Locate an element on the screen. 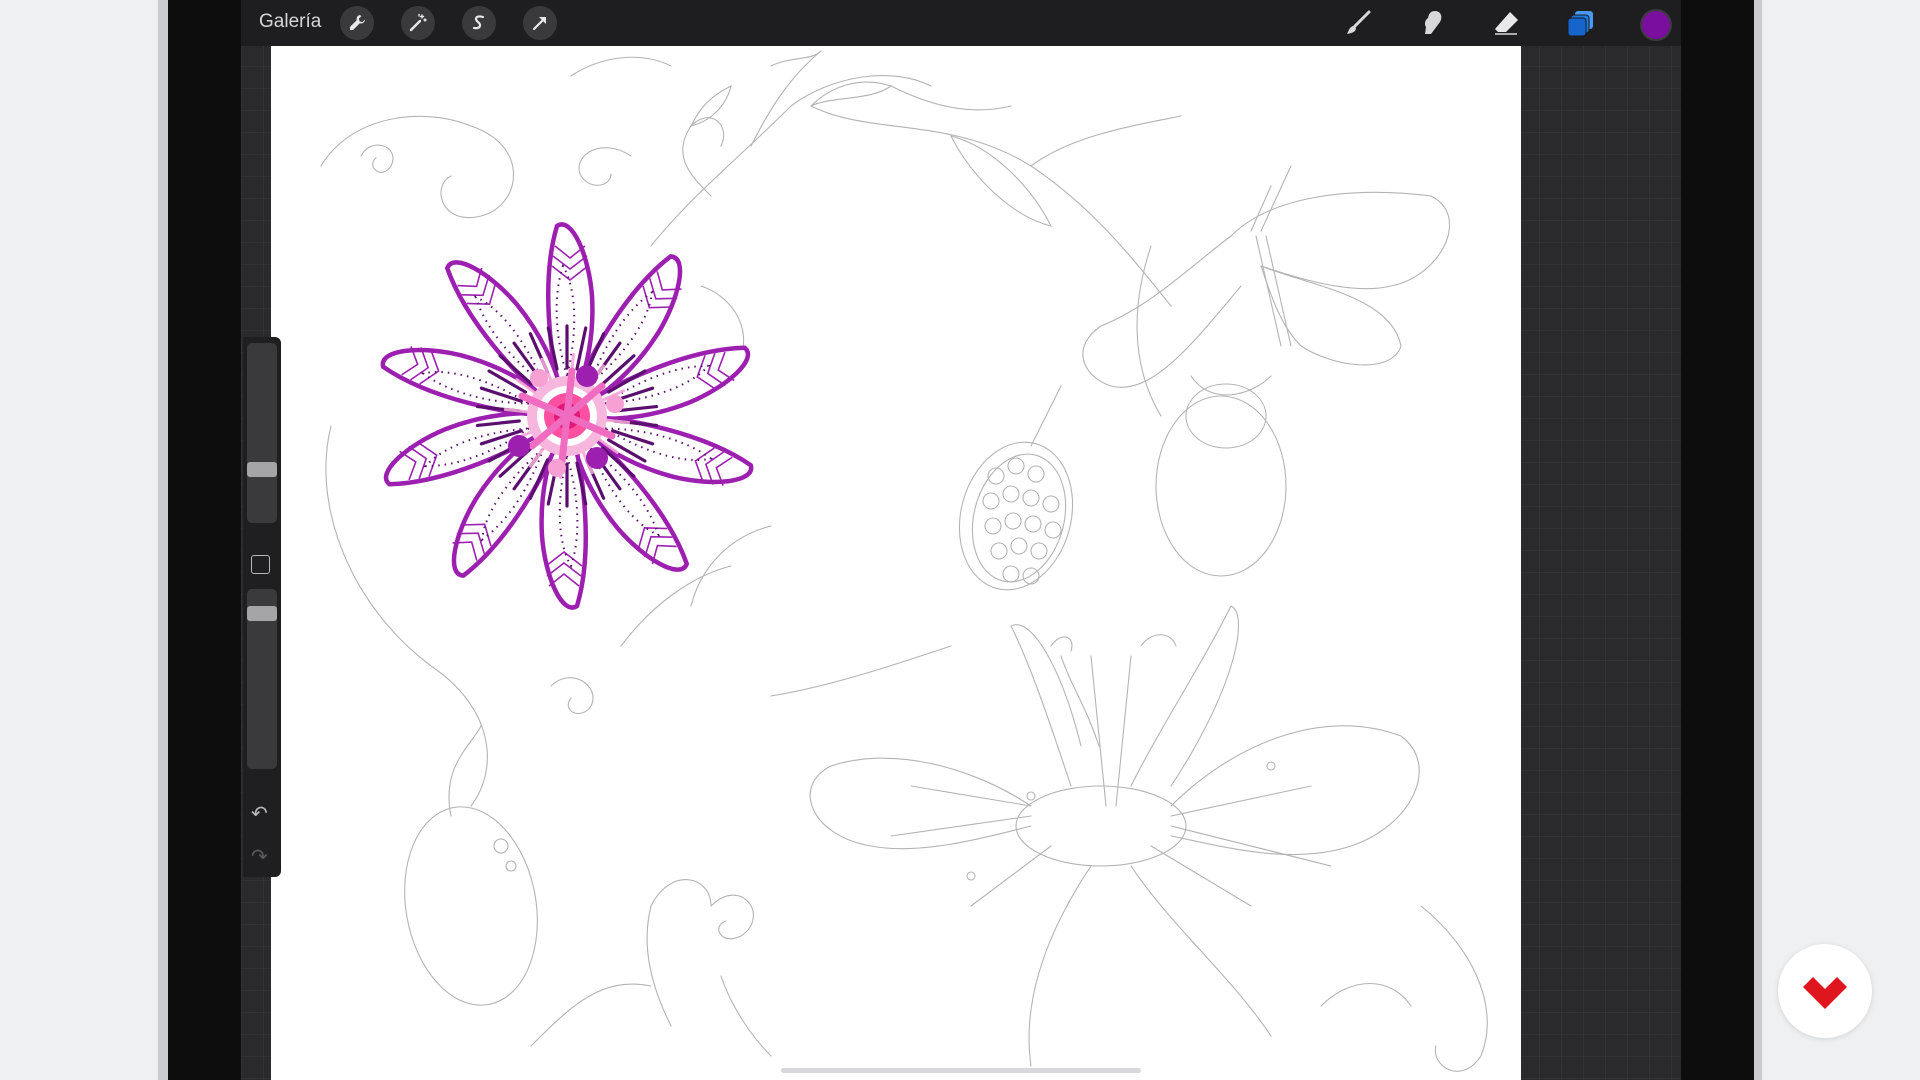  adjustments-button is located at coordinates (418, 23).